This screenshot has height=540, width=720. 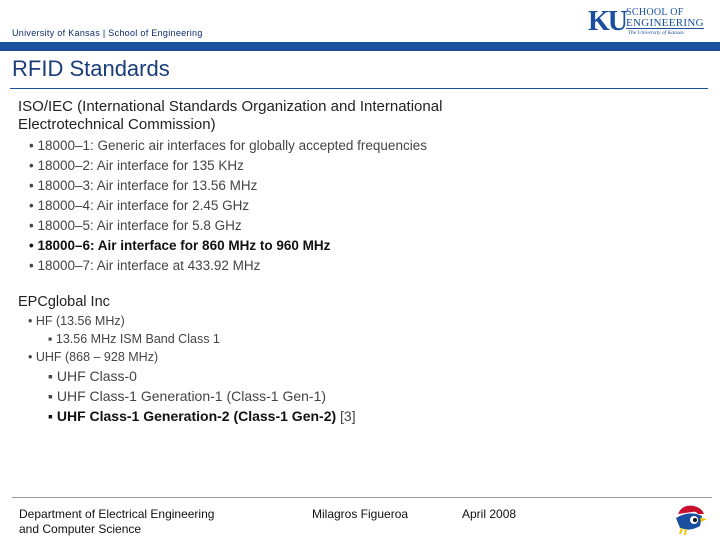 What do you see at coordinates (360, 46) in the screenshot?
I see `header-bar` at bounding box center [360, 46].